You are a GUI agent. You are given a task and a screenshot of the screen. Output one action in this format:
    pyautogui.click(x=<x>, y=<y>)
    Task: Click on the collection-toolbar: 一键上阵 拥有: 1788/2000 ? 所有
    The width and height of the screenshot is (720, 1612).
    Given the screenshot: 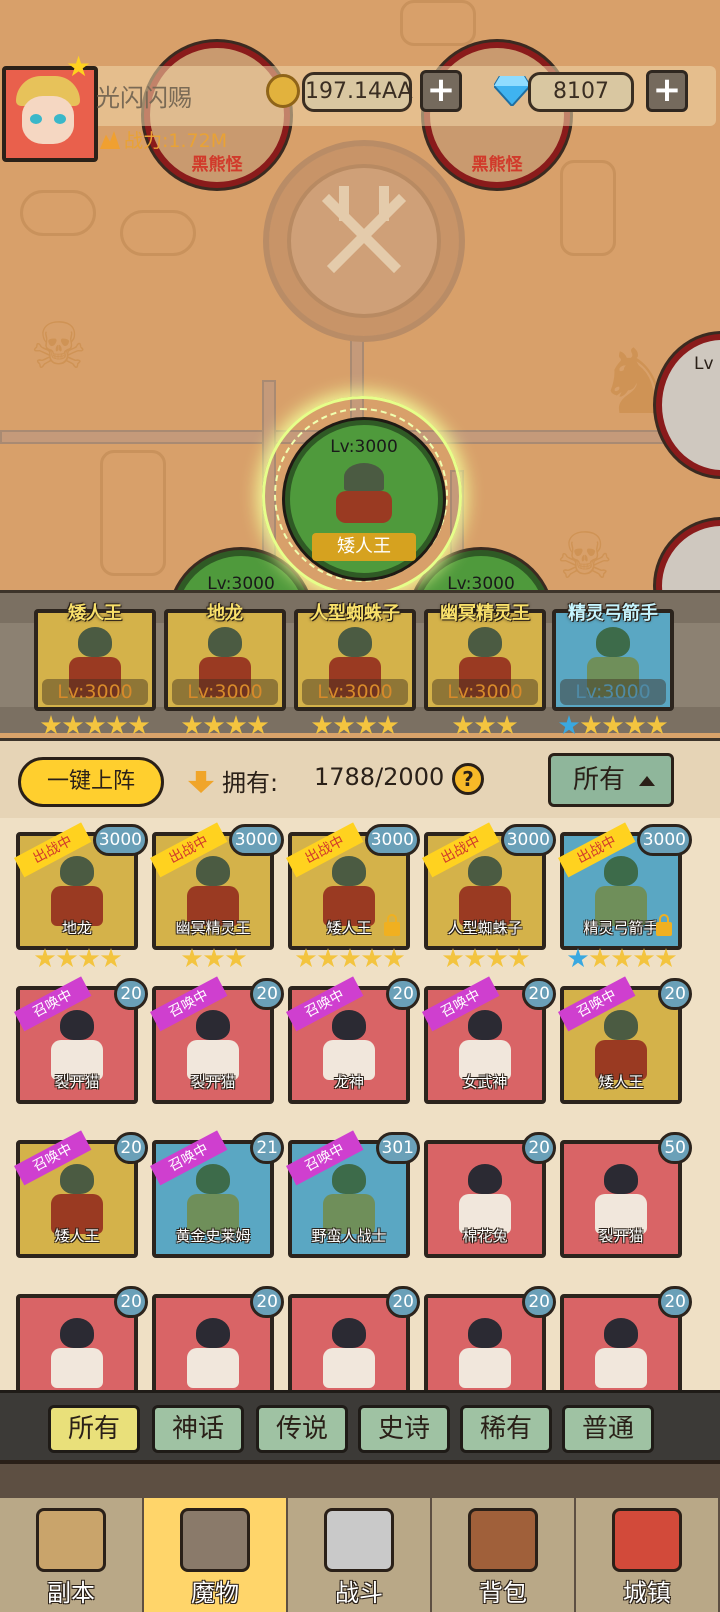 What is the action you would take?
    pyautogui.click(x=360, y=779)
    